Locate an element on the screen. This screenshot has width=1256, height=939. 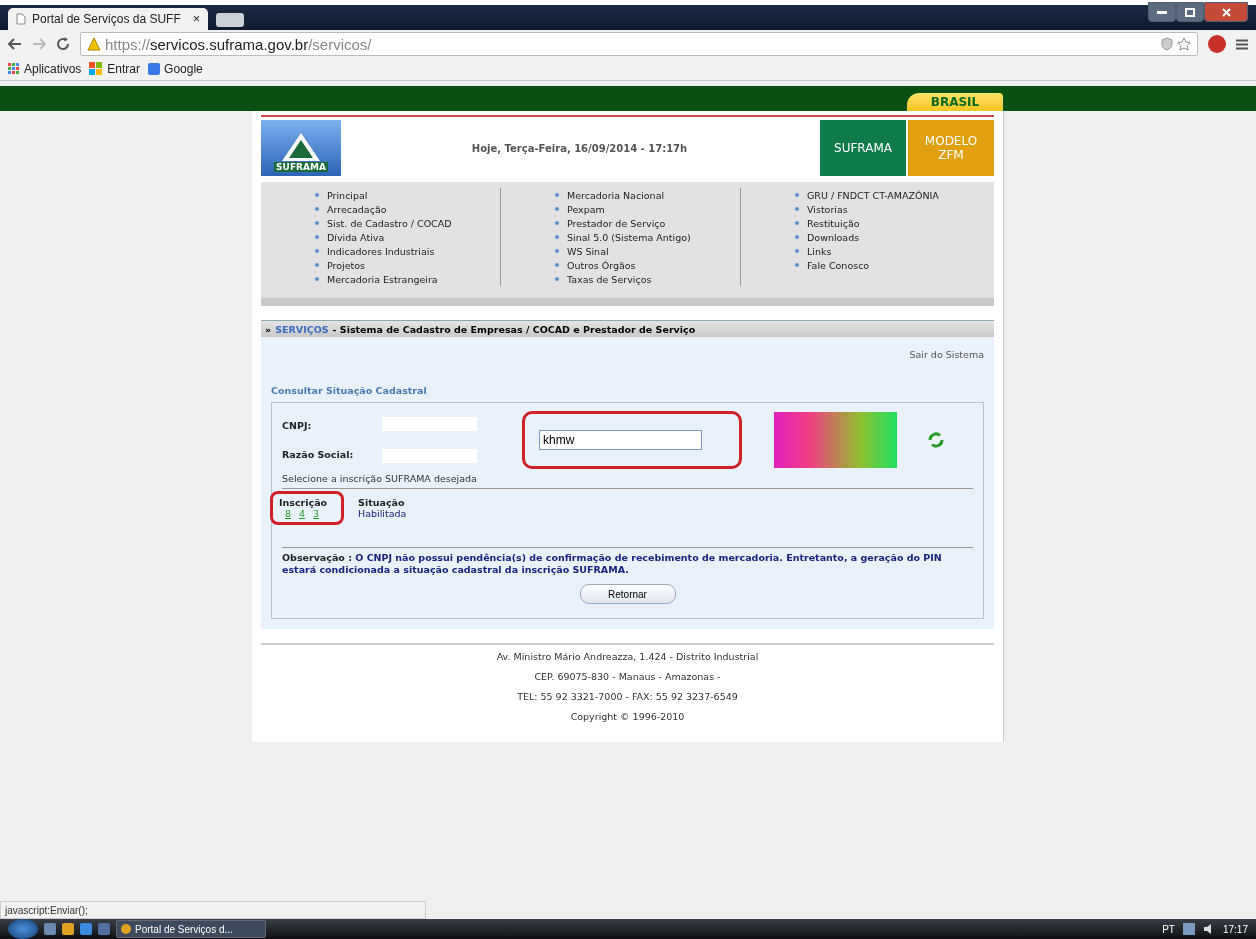
menu-link: Dívida Ativa is located at coordinates (356, 237).